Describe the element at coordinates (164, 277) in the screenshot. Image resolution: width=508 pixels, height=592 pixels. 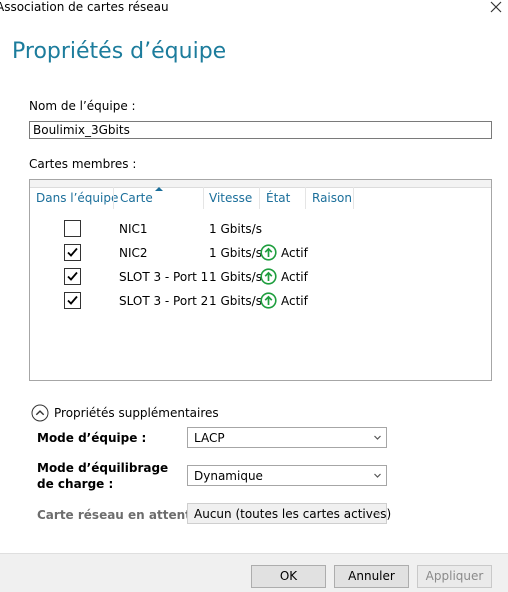
I see `adapter-name: SLOT 3 - Port 1` at that location.